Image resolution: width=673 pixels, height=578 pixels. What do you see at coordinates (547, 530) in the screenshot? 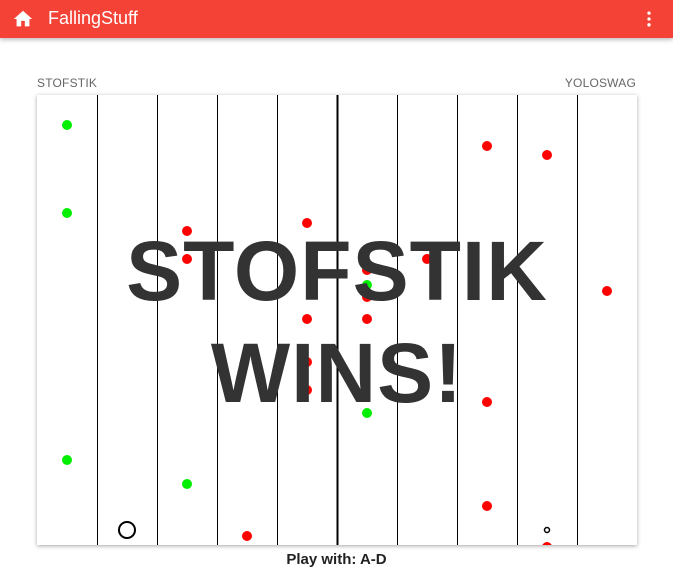
I see `right-player-catcher` at bounding box center [547, 530].